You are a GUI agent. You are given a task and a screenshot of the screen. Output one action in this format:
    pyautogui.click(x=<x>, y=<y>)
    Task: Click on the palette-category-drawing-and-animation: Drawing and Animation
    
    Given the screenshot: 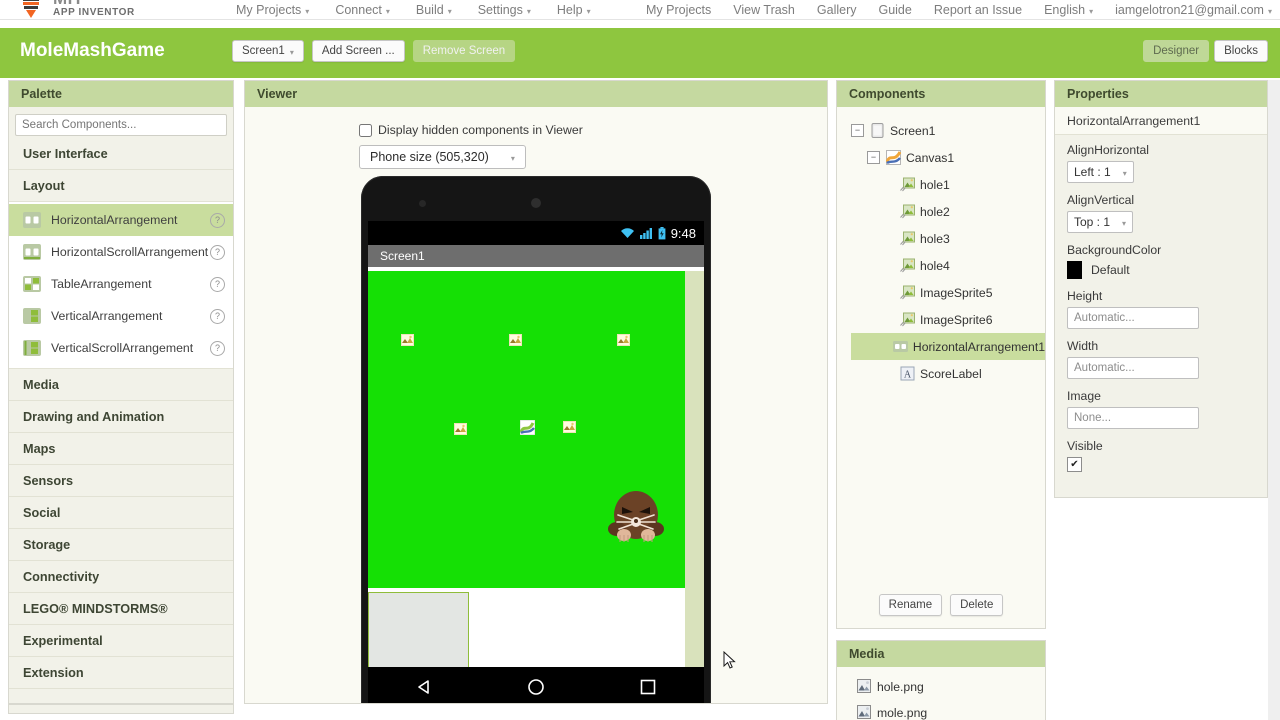 What is the action you would take?
    pyautogui.click(x=121, y=417)
    